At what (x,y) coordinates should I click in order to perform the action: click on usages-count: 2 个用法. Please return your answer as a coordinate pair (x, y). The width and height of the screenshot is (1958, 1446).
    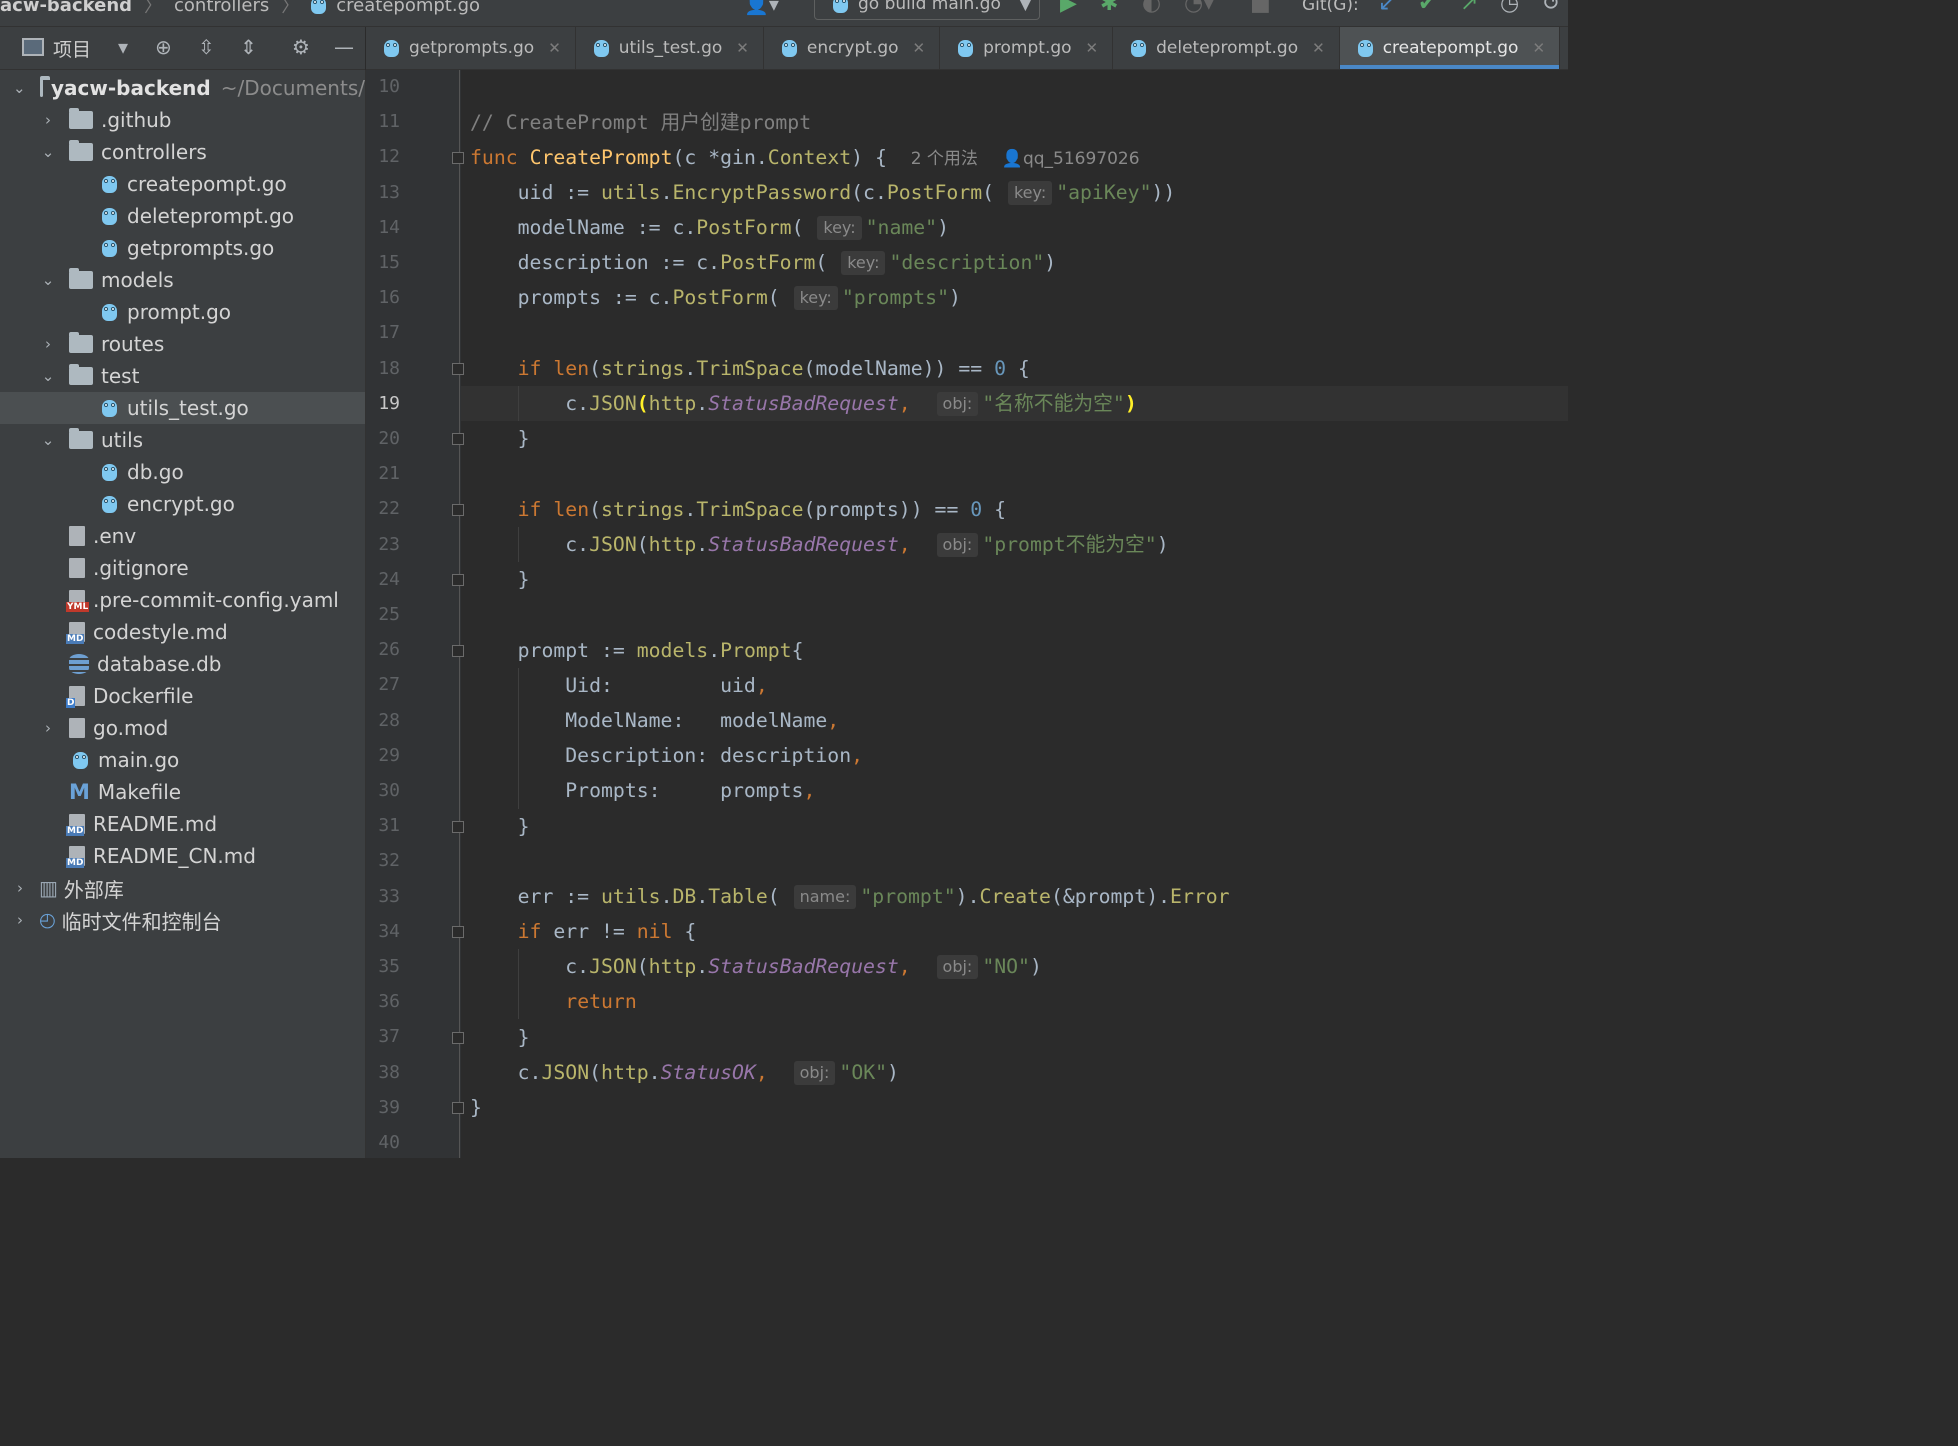
    Looking at the image, I should click on (944, 159).